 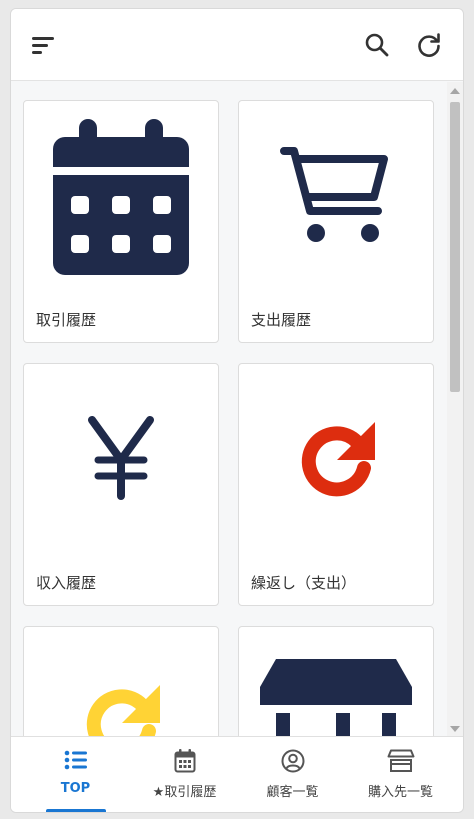 What do you see at coordinates (400, 792) in the screenshot?
I see `nav-label: 購入先一覧` at bounding box center [400, 792].